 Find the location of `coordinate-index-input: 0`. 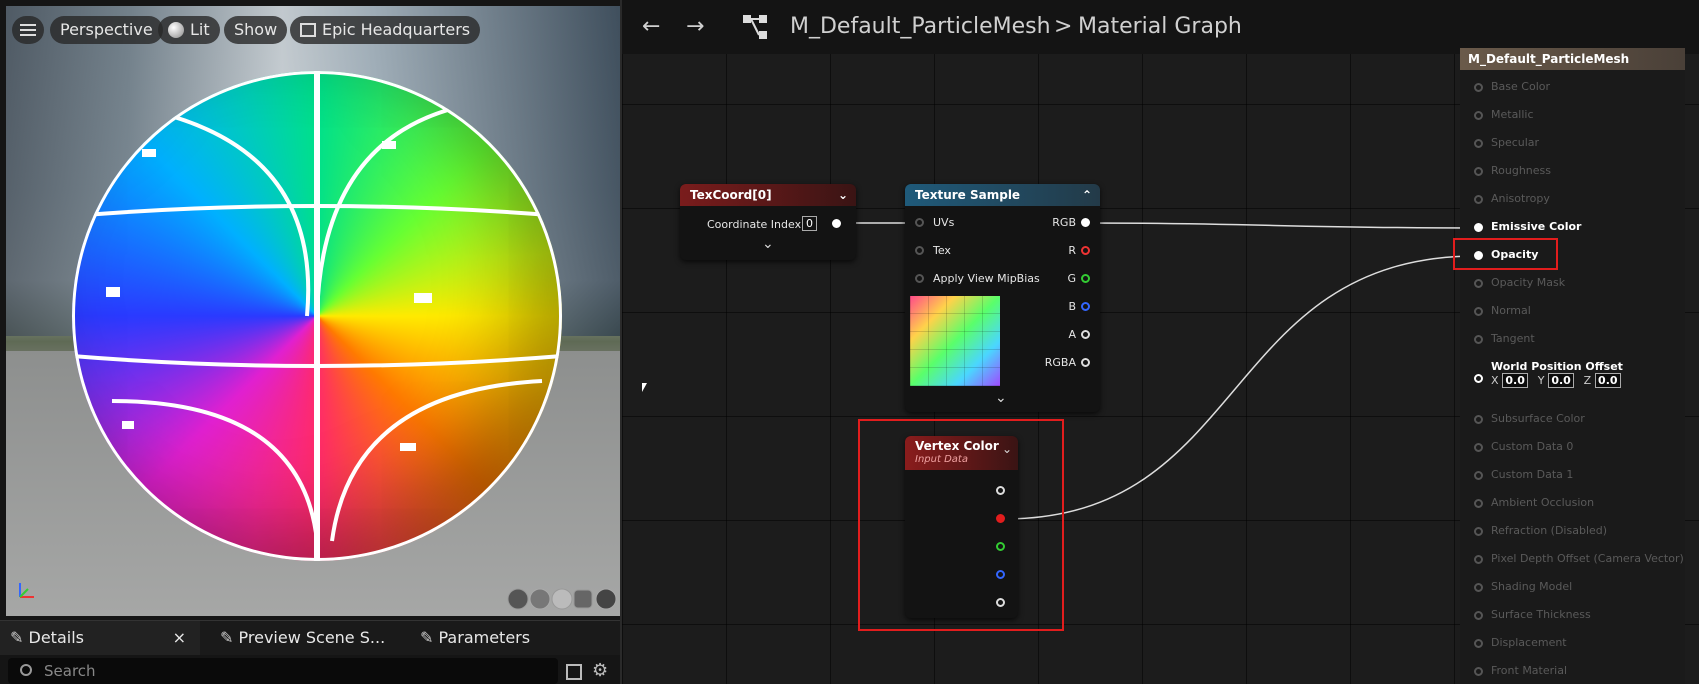

coordinate-index-input: 0 is located at coordinates (809, 223).